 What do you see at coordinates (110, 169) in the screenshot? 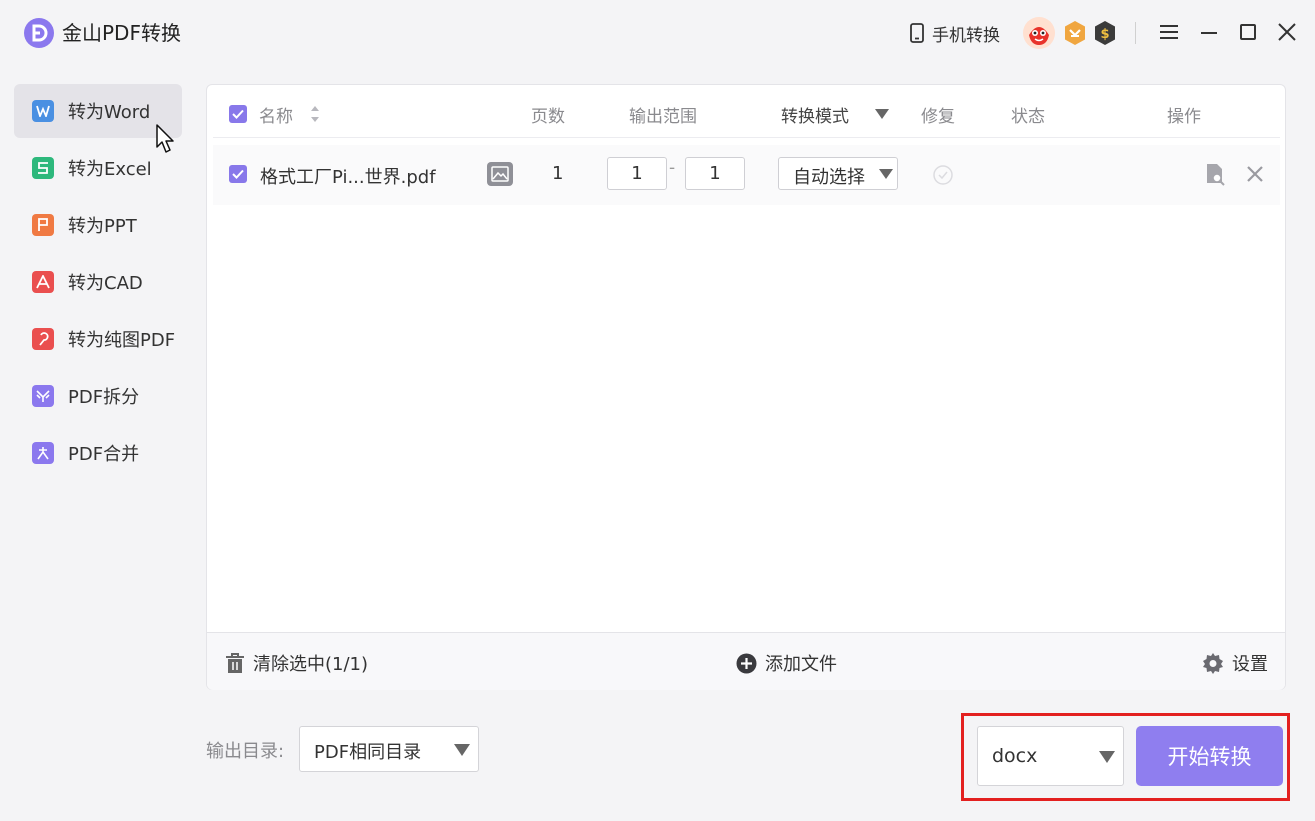
I see `sidebar-item-label: 转为Excel` at bounding box center [110, 169].